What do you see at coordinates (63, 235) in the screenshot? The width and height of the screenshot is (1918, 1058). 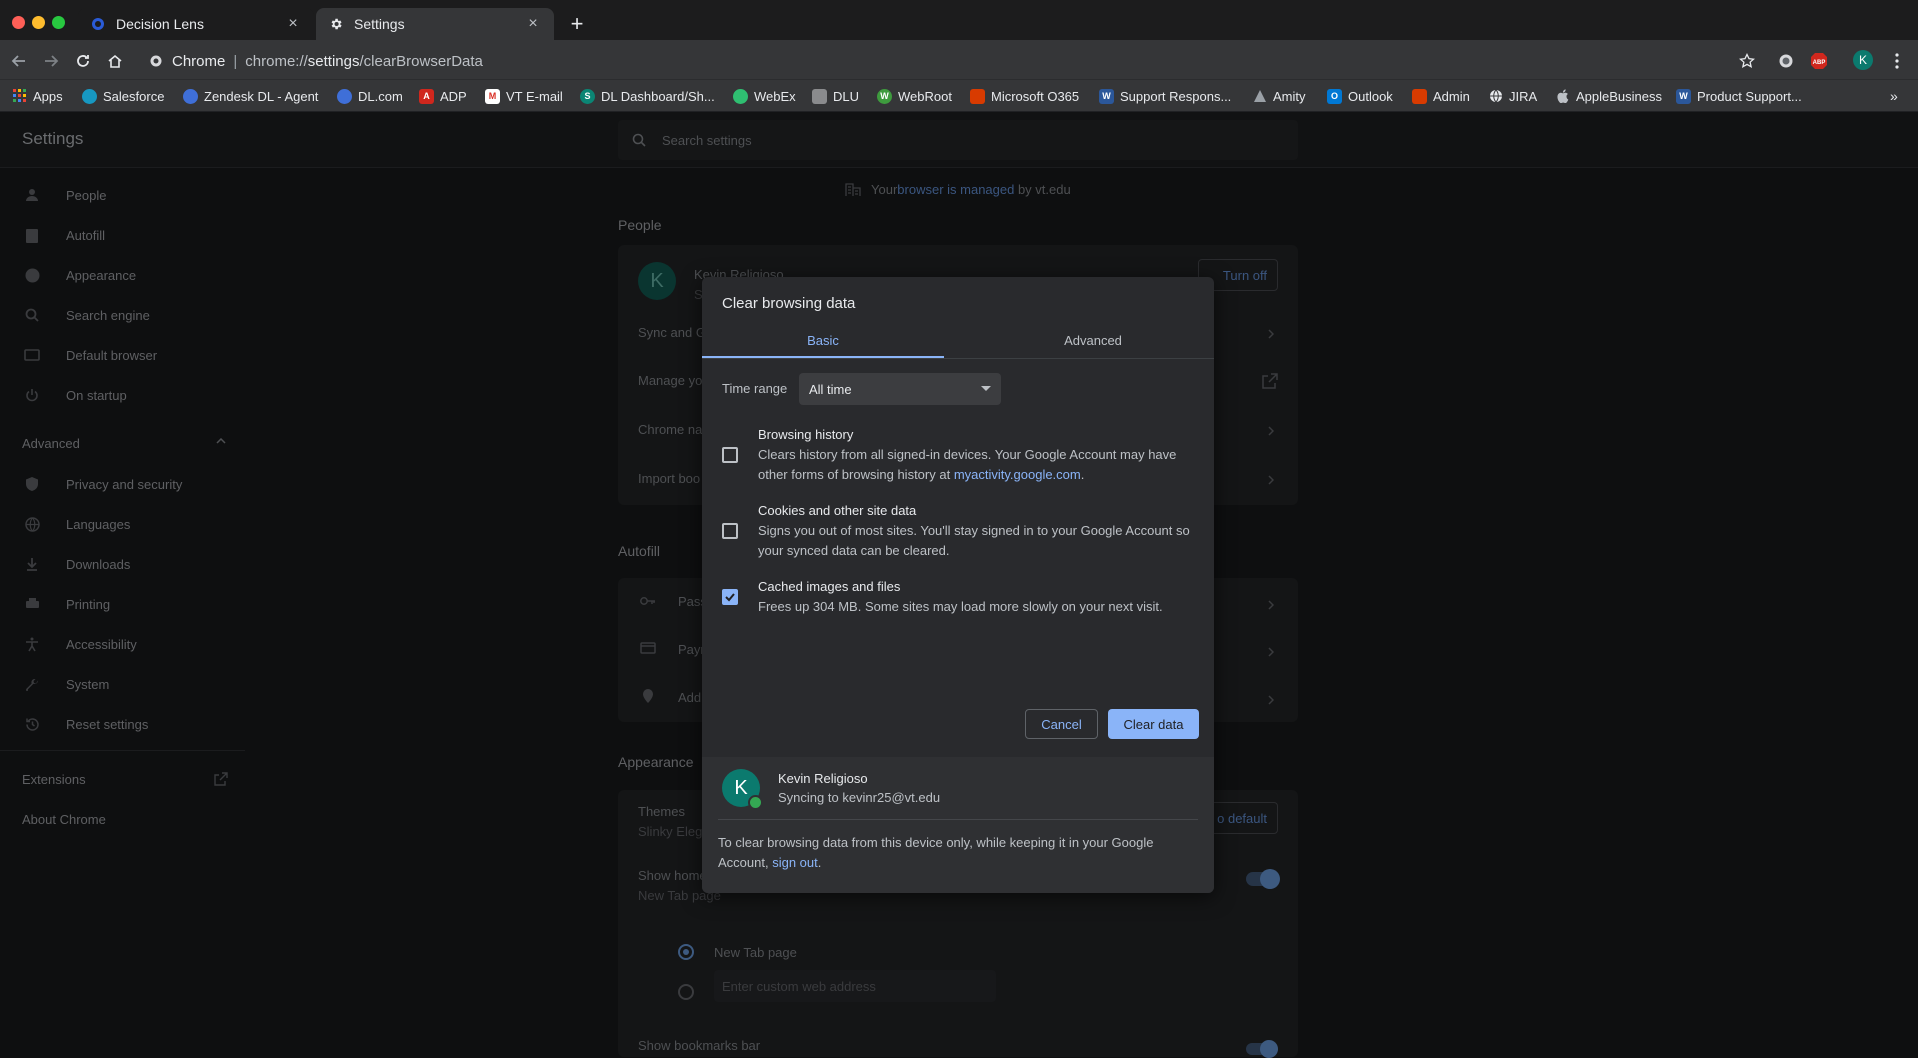 I see `sidebar-item-autofill: Autofill` at bounding box center [63, 235].